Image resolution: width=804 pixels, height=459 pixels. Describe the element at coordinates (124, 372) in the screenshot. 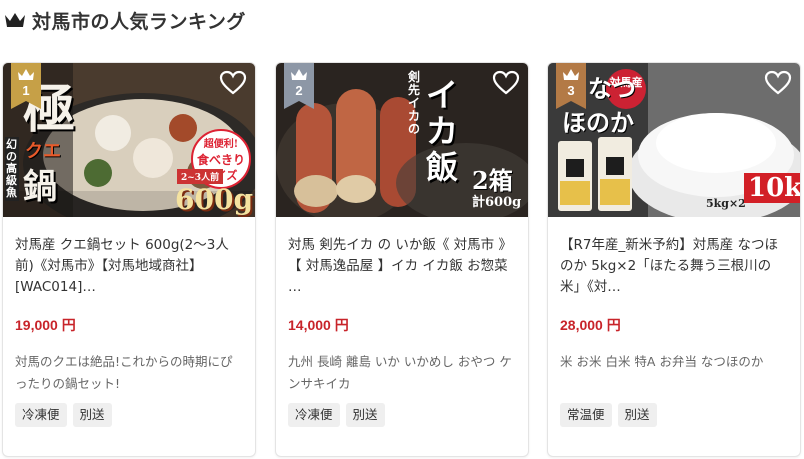

I see `product-description: 対馬のクエは絶品!これからの時期にぴったりの鍋セット!` at that location.